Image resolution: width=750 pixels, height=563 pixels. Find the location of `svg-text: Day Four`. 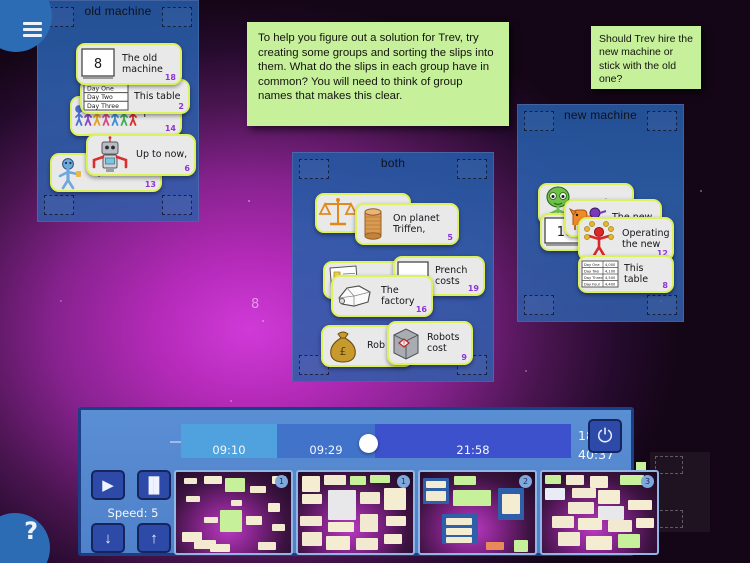

svg-text: Day Four is located at coordinates (592, 285).